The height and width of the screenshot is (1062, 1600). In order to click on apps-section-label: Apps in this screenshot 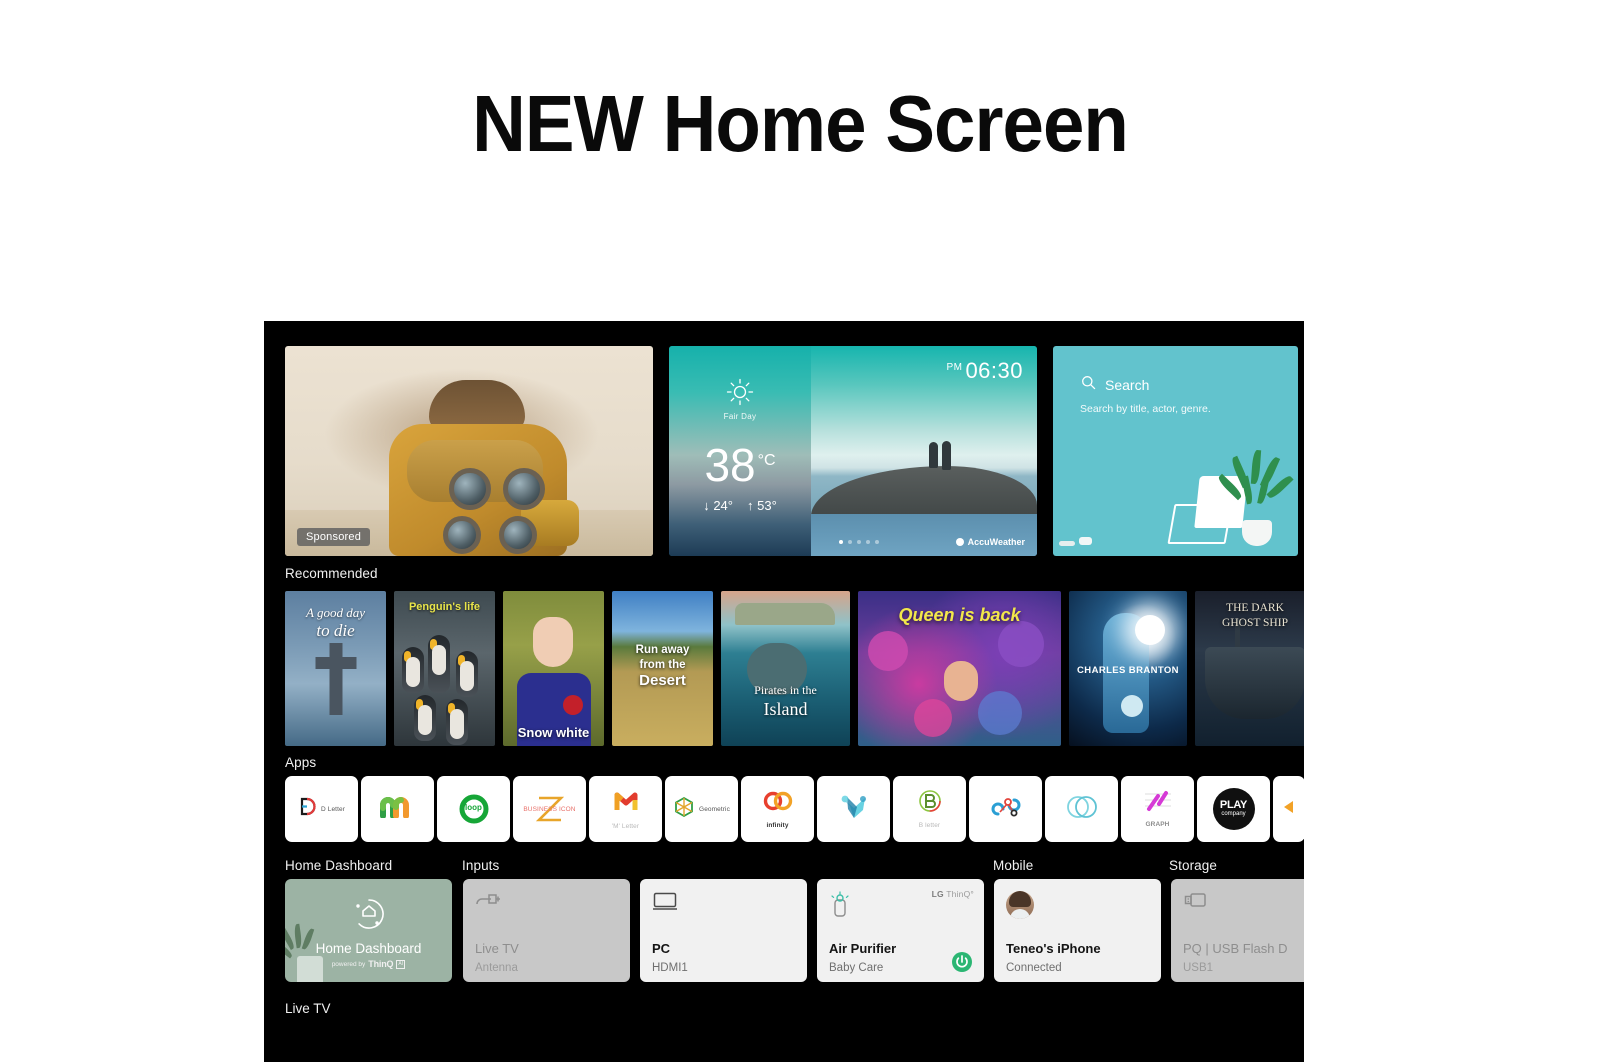, I will do `click(301, 762)`.